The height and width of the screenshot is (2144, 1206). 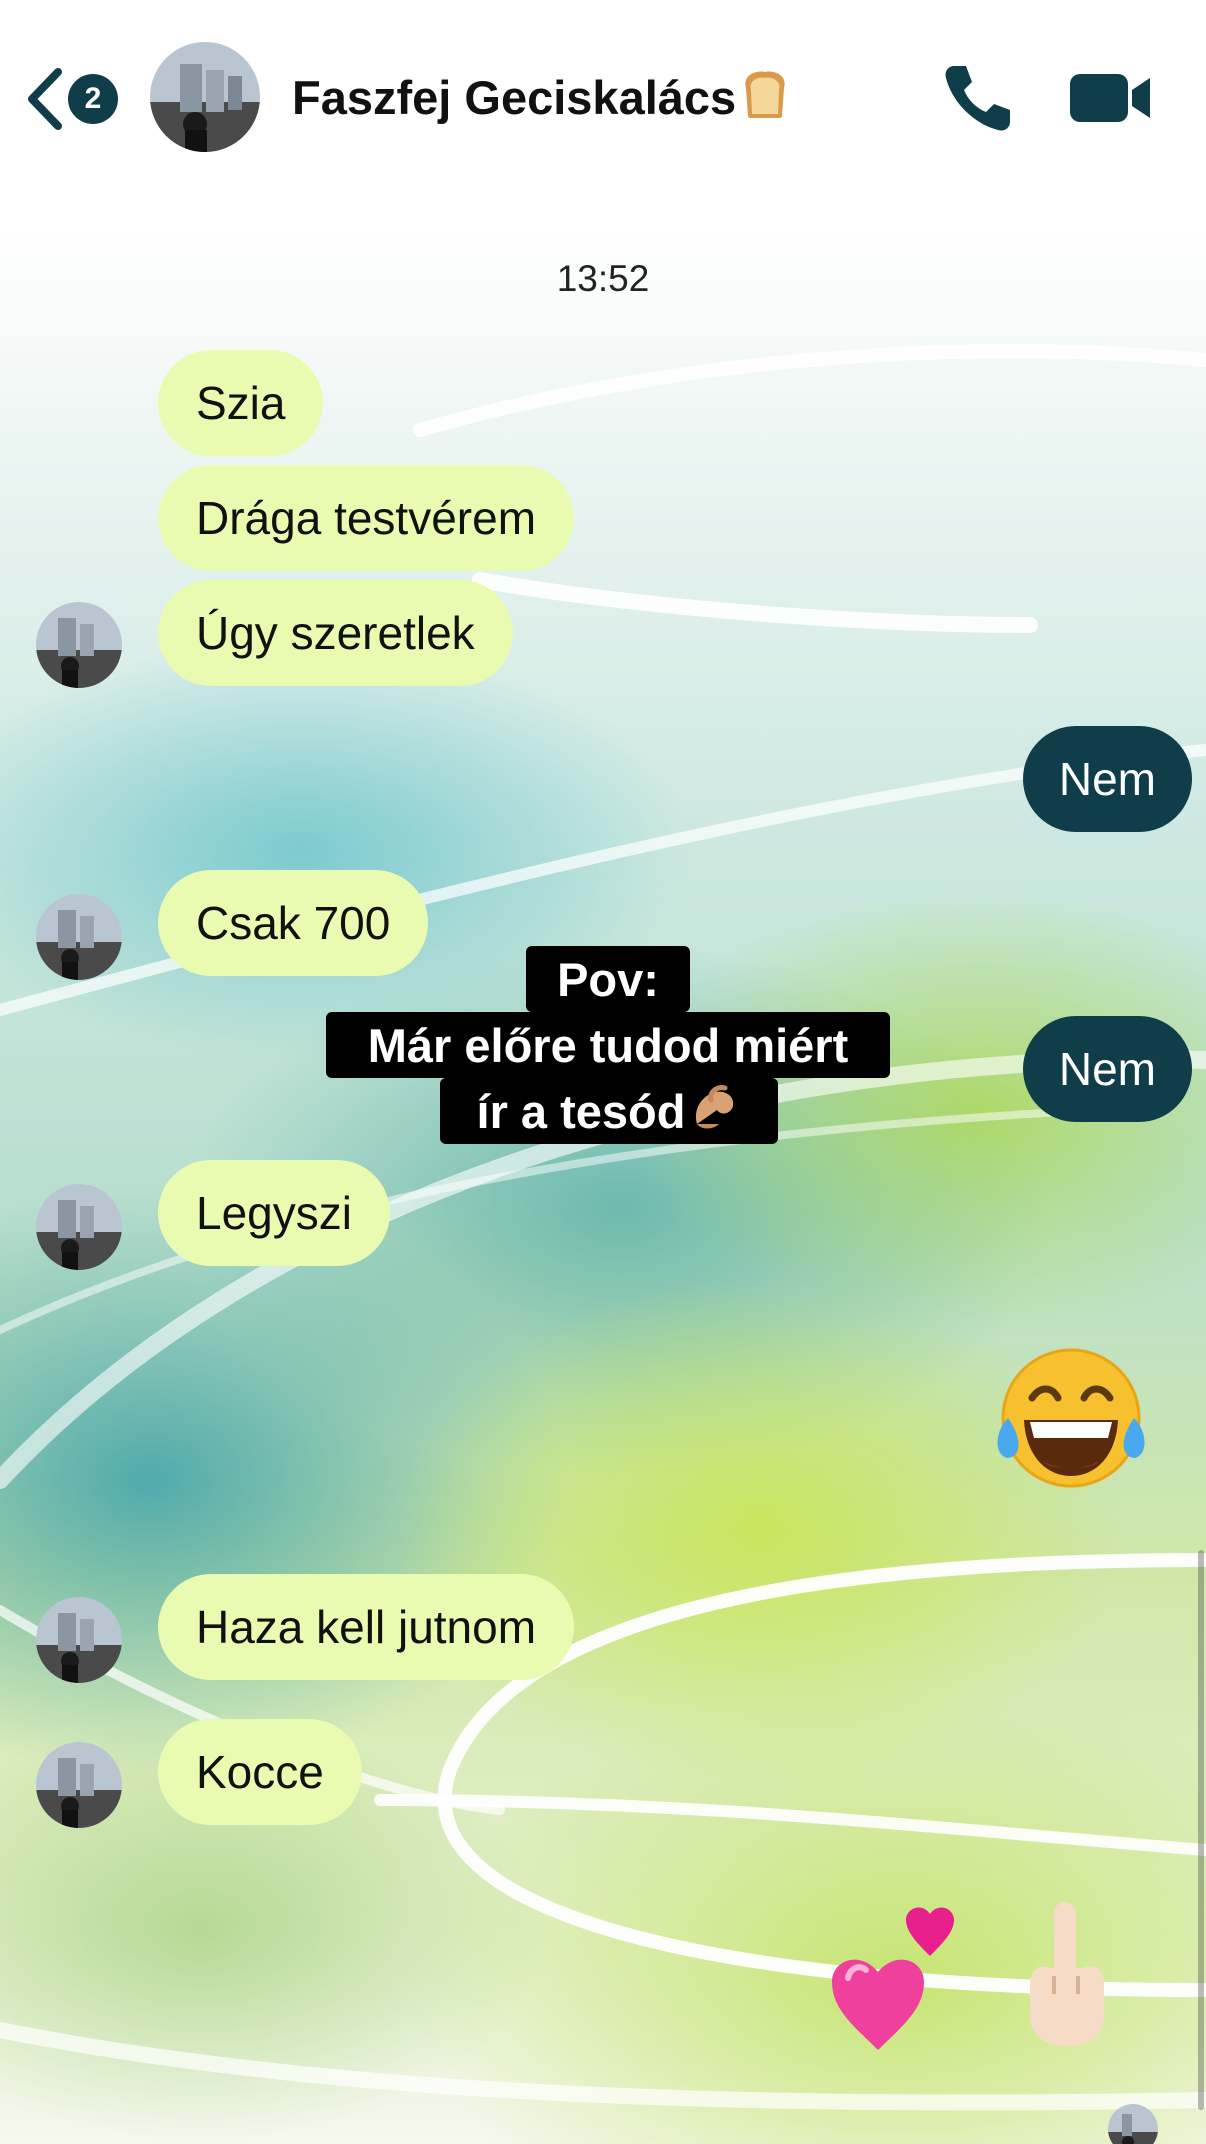 I want to click on incoming-message-bubble: Úgy szeretlek, so click(x=335, y=633).